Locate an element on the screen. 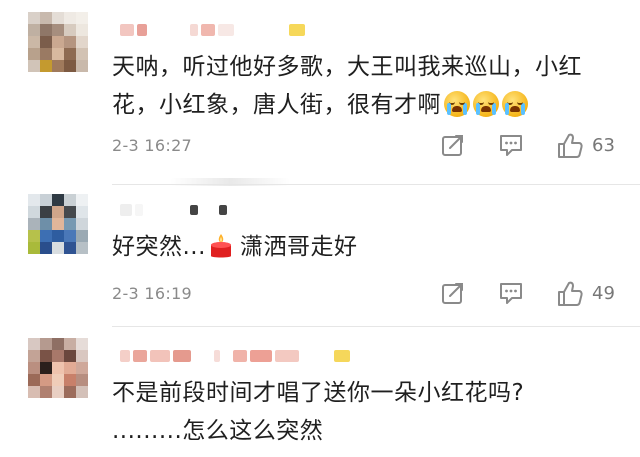  candle-icon is located at coordinates (220, 246).